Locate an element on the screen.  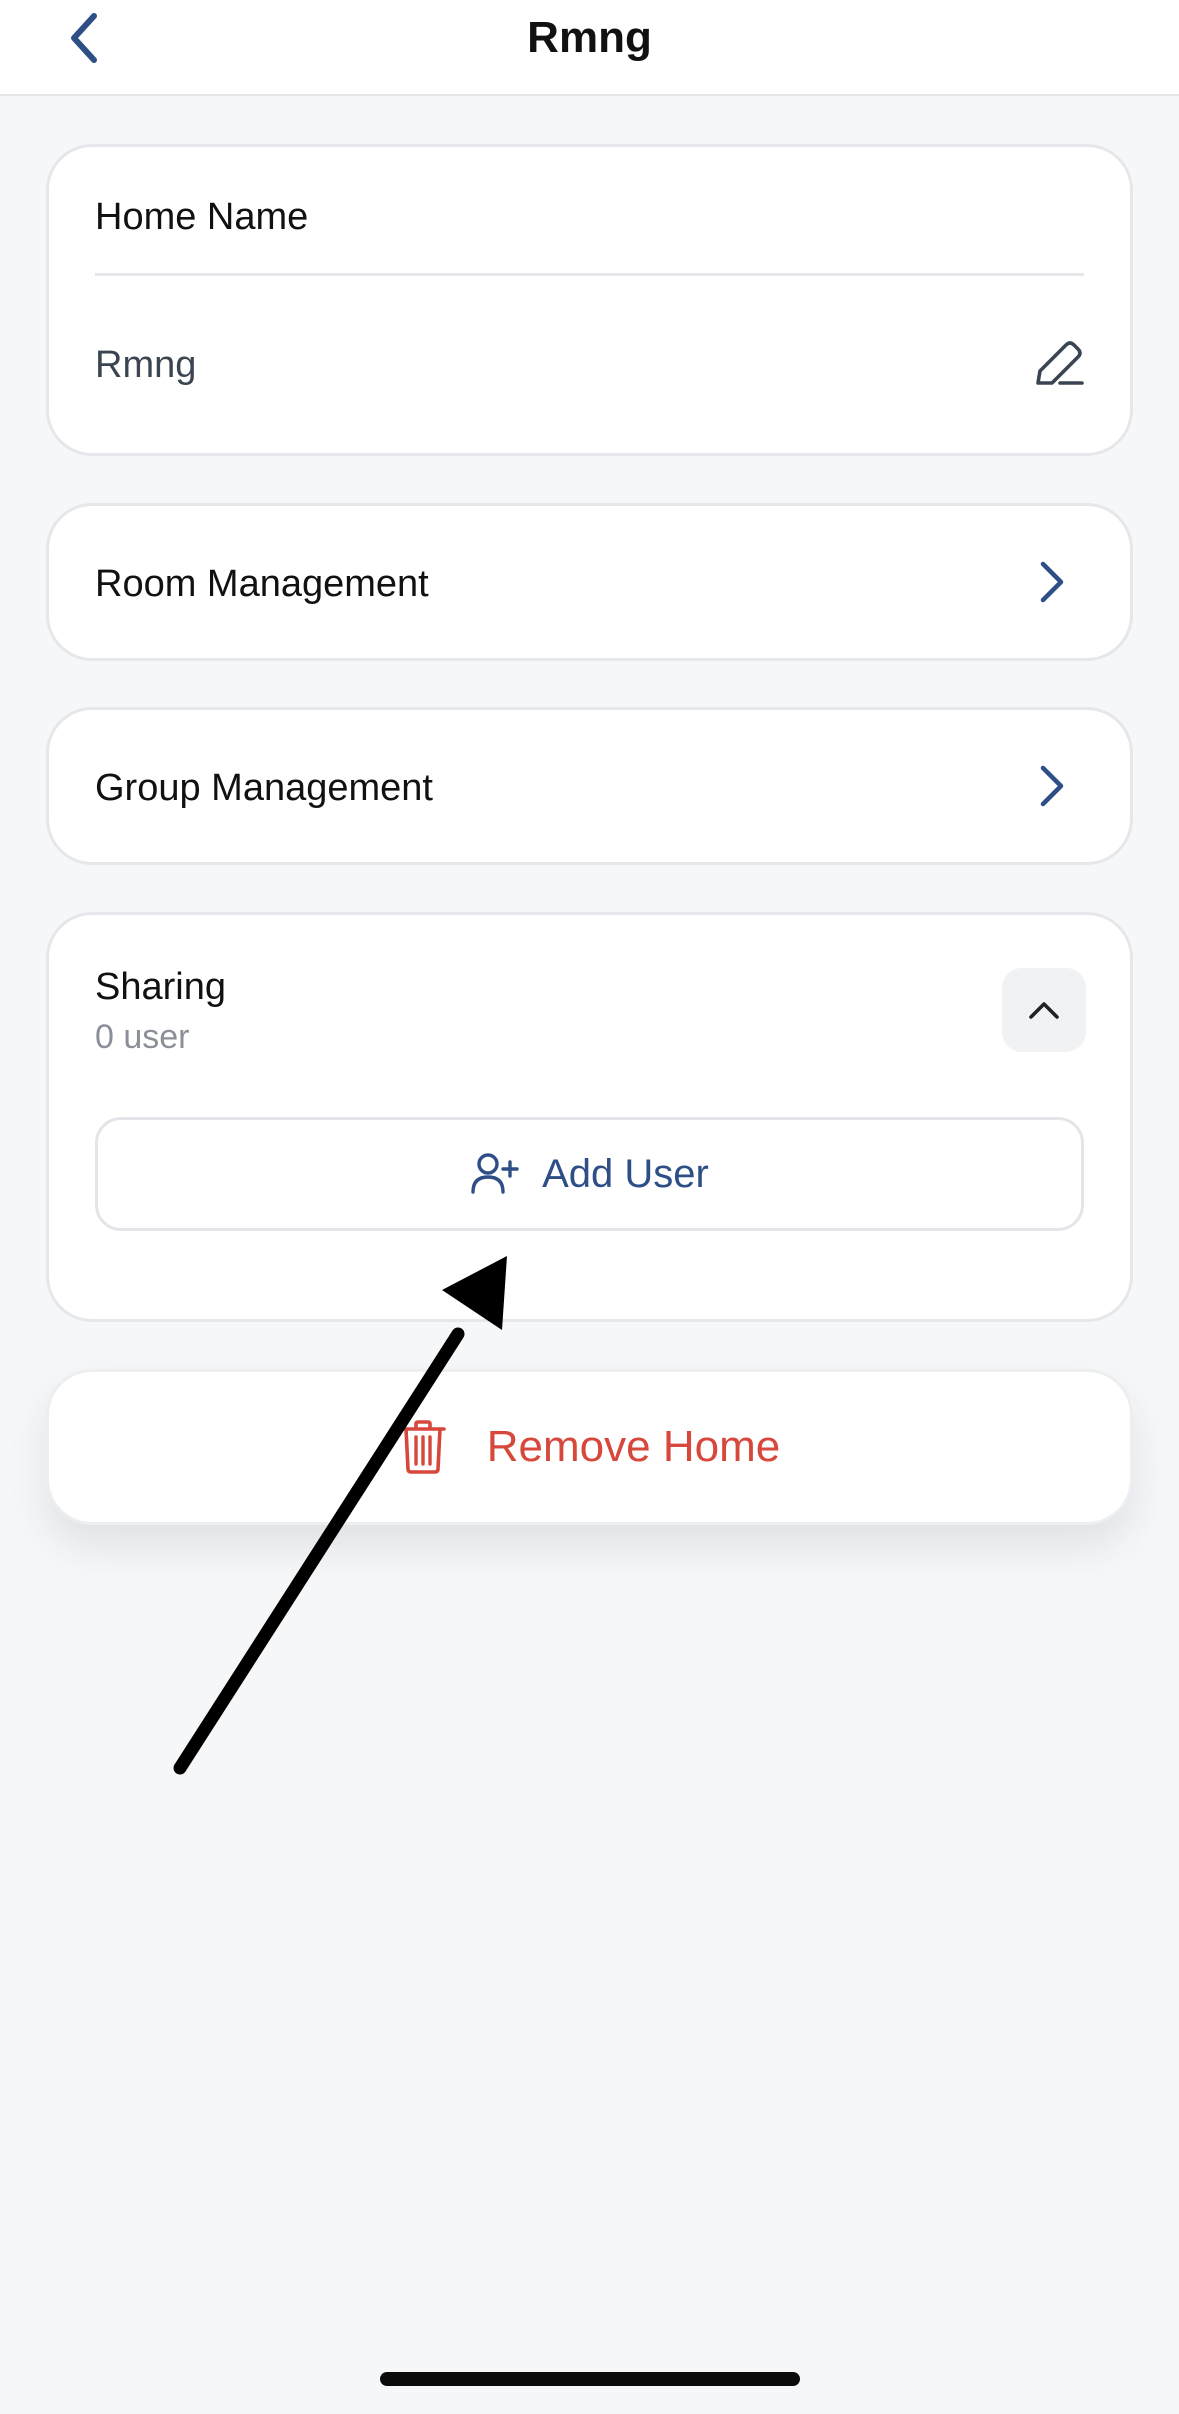
sharing-user-count: 0 user is located at coordinates (142, 1037).